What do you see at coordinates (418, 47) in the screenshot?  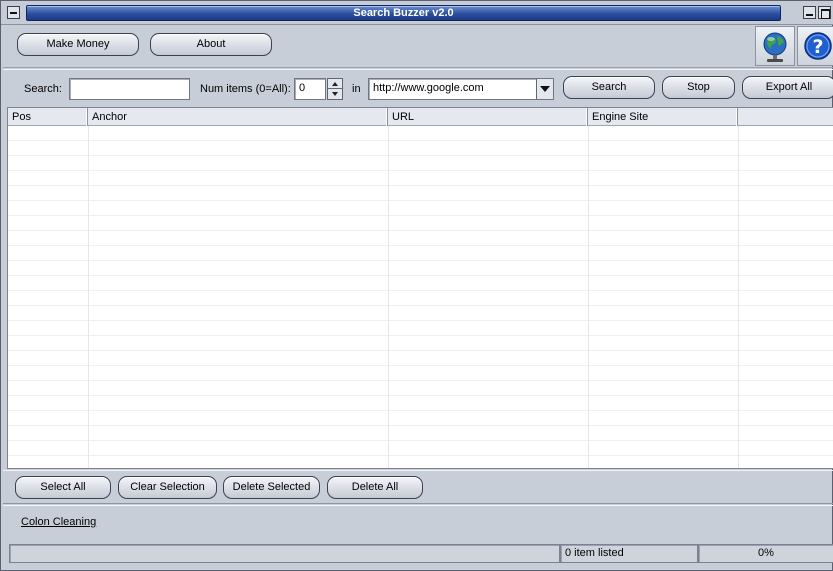 I see `top-toolbar: Make Money About ?` at bounding box center [418, 47].